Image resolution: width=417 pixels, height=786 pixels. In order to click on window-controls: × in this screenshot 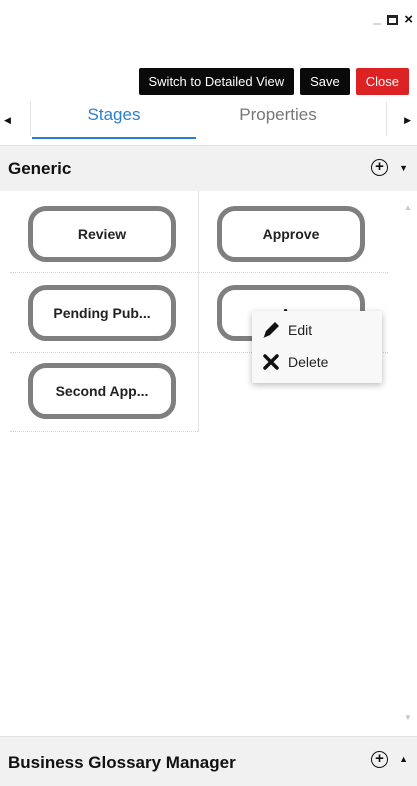, I will do `click(393, 19)`.